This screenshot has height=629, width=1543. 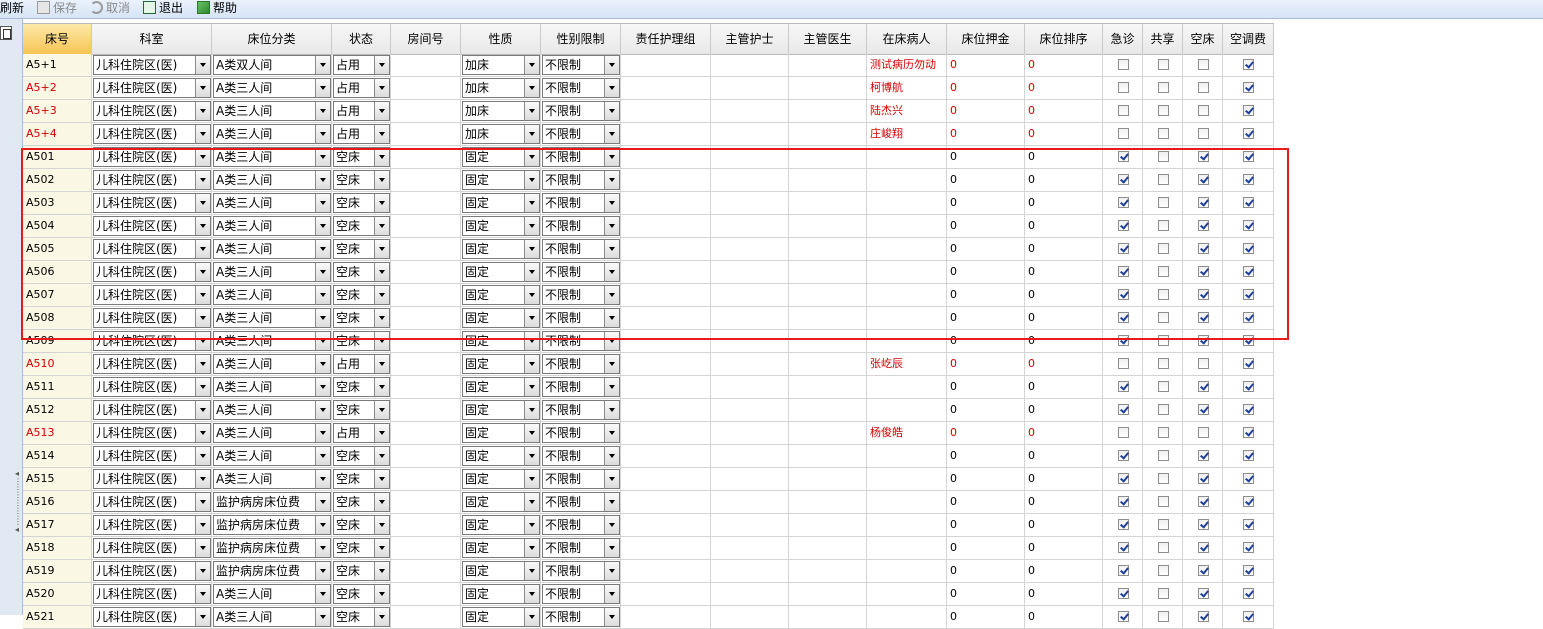 What do you see at coordinates (750, 88) in the screenshot?
I see `charge-nurse-cell` at bounding box center [750, 88].